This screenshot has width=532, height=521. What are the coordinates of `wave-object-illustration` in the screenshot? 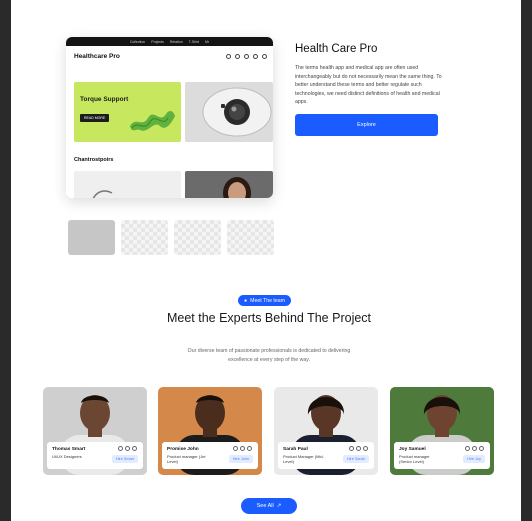 It's located at (152, 120).